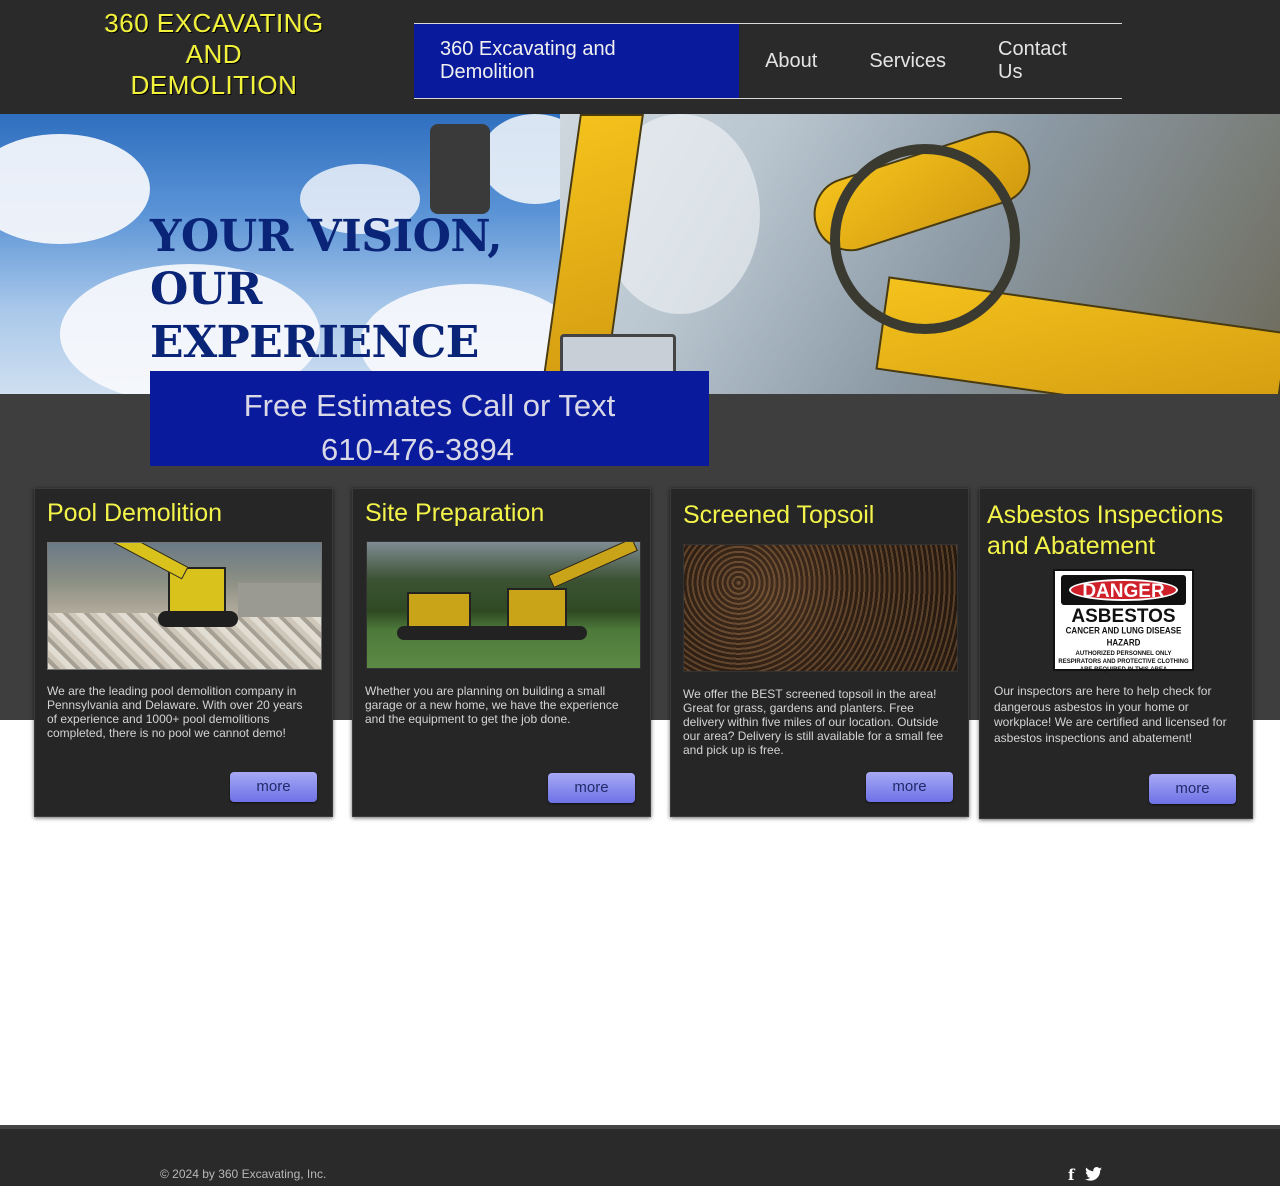  What do you see at coordinates (779, 515) in the screenshot?
I see `card-title: Screened Topsoil` at bounding box center [779, 515].